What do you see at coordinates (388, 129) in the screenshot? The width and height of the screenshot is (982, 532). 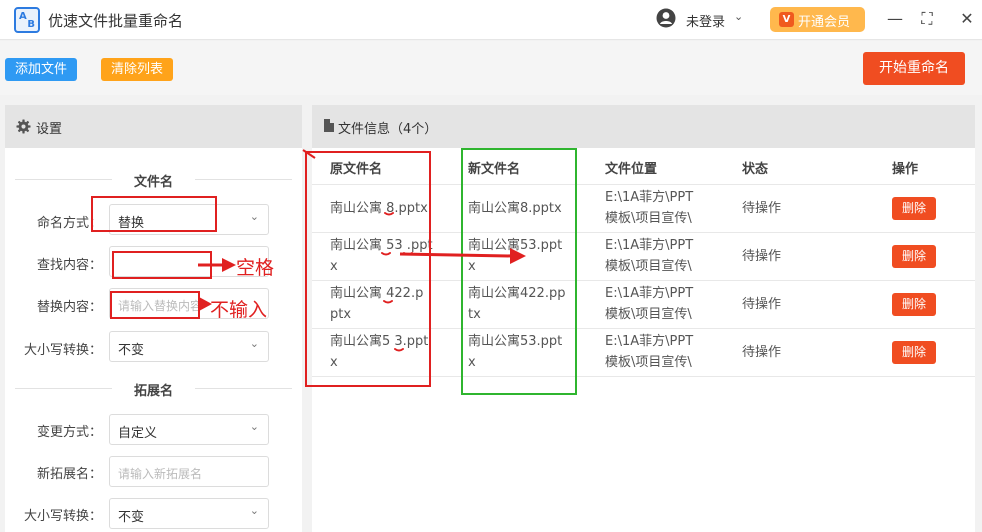 I see `file-info-title: 文件信息（4个）` at bounding box center [388, 129].